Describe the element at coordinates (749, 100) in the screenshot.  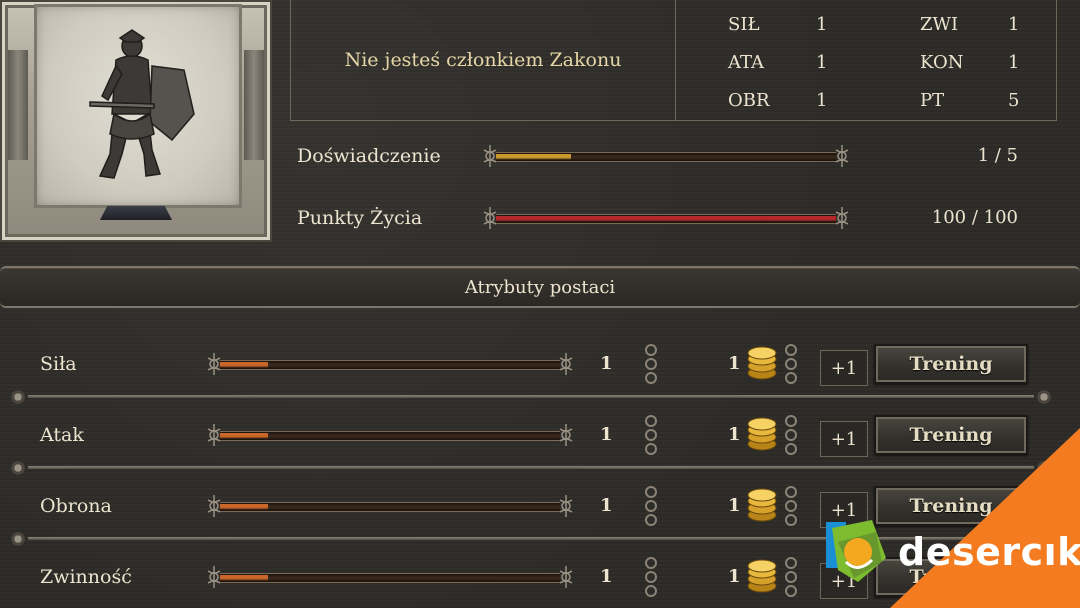
I see `stat-label: OBR` at that location.